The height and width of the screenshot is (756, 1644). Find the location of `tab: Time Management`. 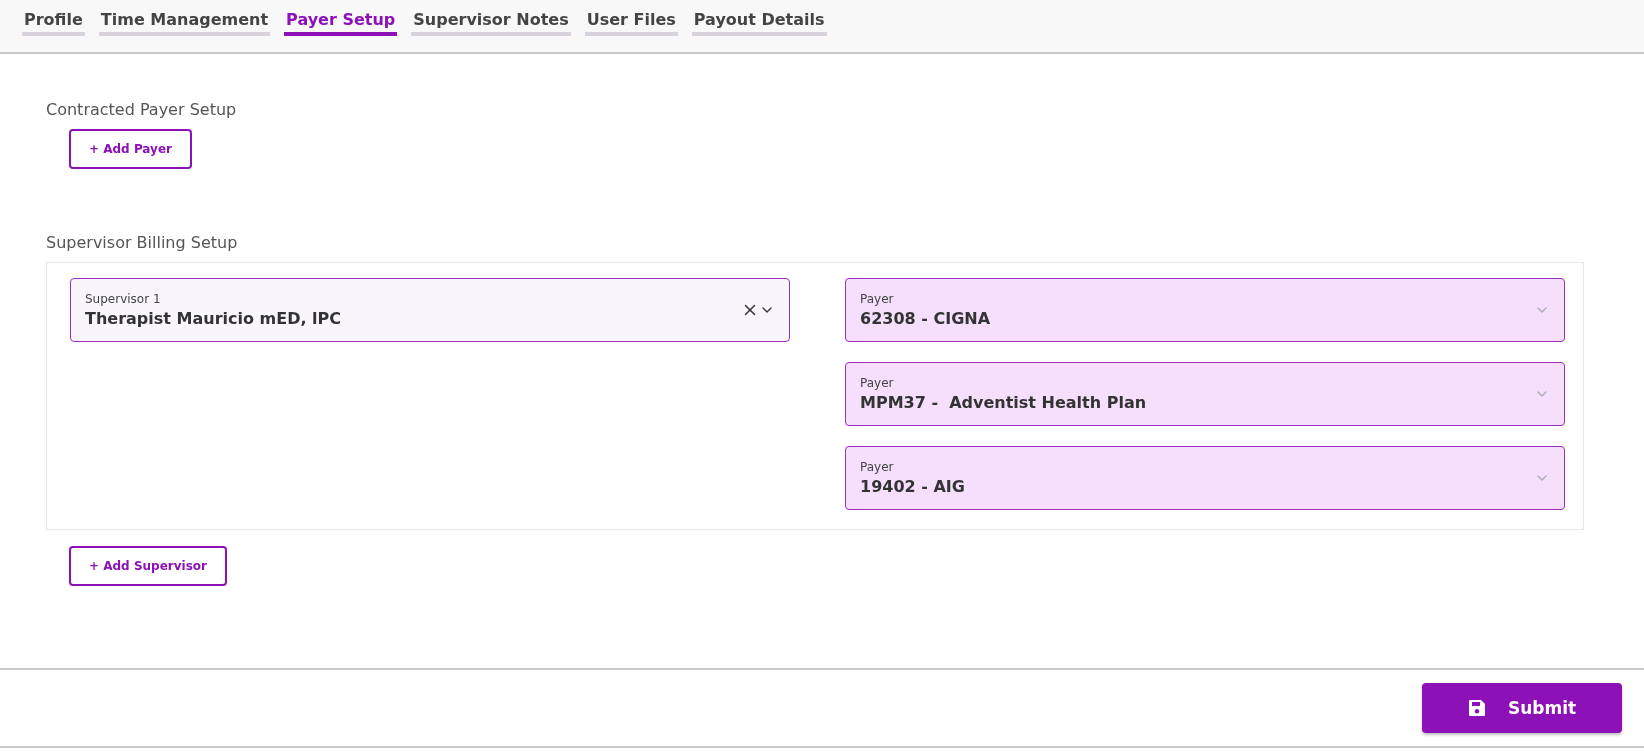

tab: Time Management is located at coordinates (184, 18).